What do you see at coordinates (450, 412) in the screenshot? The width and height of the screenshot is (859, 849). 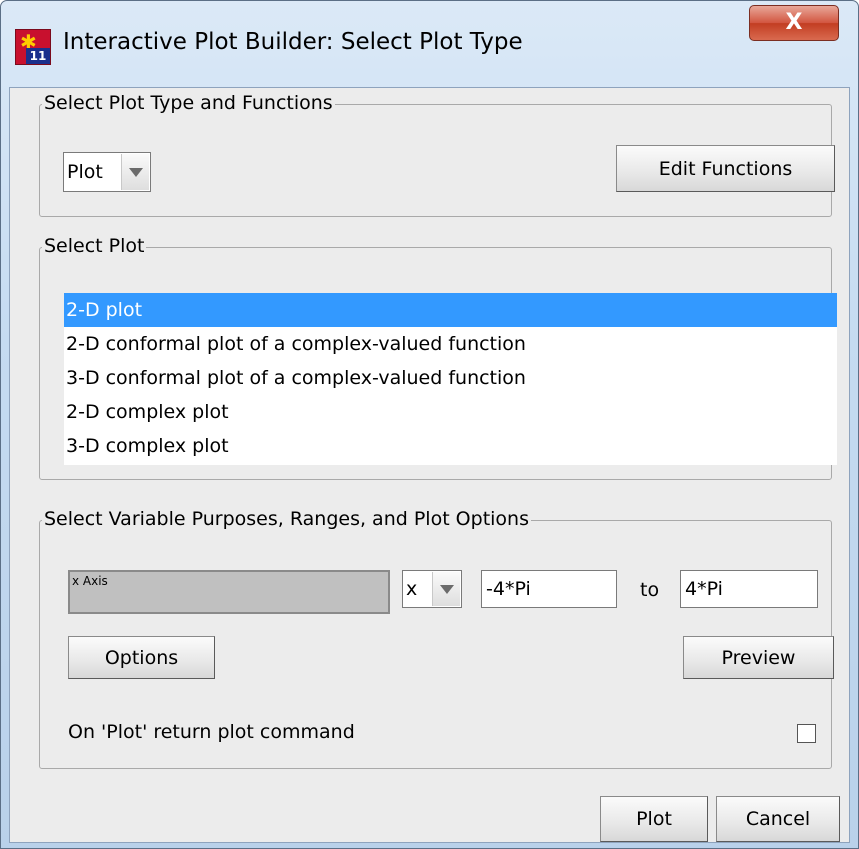 I see `list-item: 2-D complex plot` at bounding box center [450, 412].